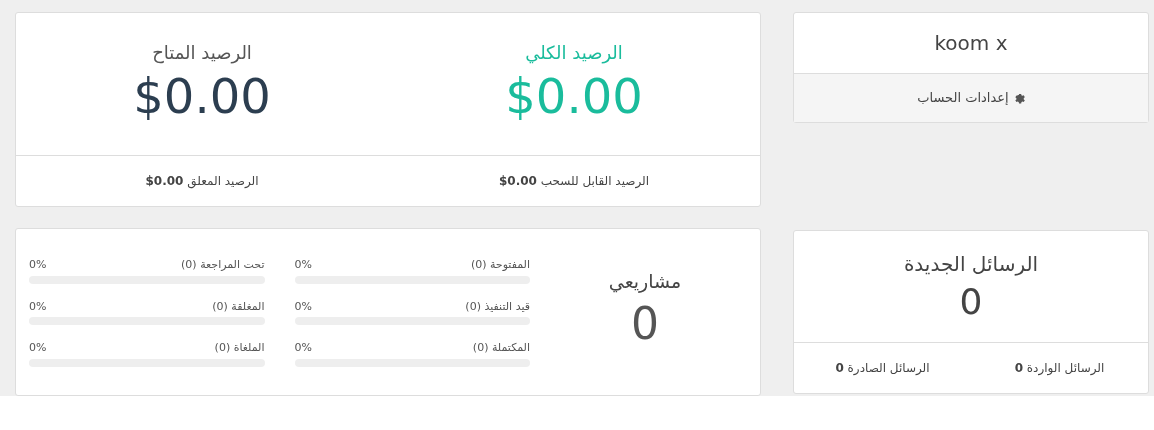  What do you see at coordinates (500, 265) in the screenshot?
I see `status-label: المفتوحة (0)` at bounding box center [500, 265].